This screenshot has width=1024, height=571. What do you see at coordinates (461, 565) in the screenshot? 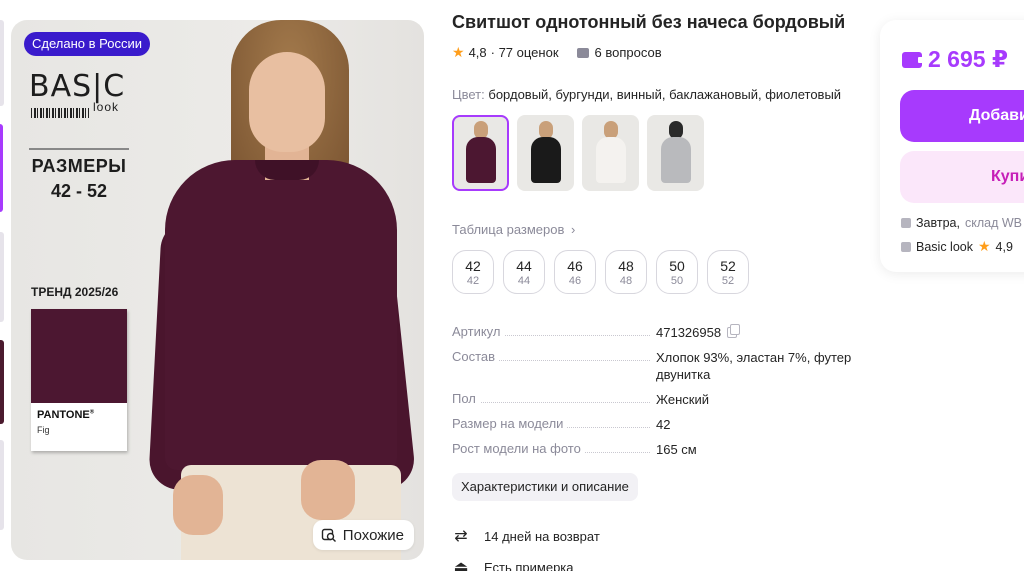
I see `hanger-icon: ⏏` at bounding box center [461, 565].